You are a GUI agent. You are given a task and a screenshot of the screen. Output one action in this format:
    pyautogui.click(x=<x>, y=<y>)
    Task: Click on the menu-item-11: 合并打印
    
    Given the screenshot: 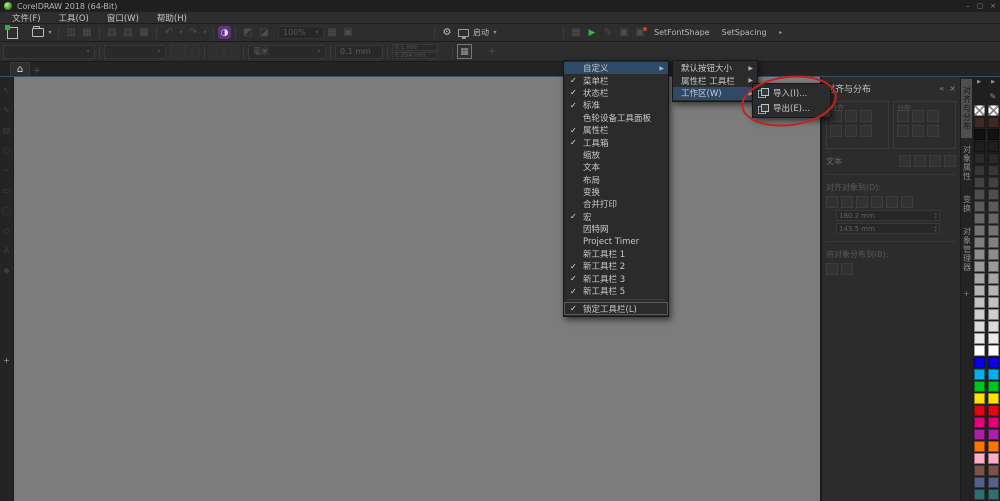 What is the action you would take?
    pyautogui.click(x=616, y=204)
    